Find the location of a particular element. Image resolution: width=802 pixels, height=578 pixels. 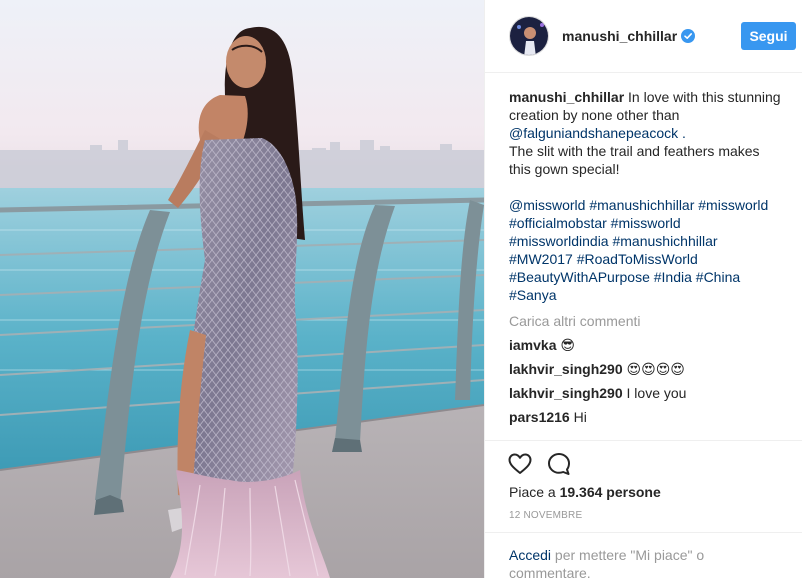

caption-author: manushi_chhillar is located at coordinates (566, 97).